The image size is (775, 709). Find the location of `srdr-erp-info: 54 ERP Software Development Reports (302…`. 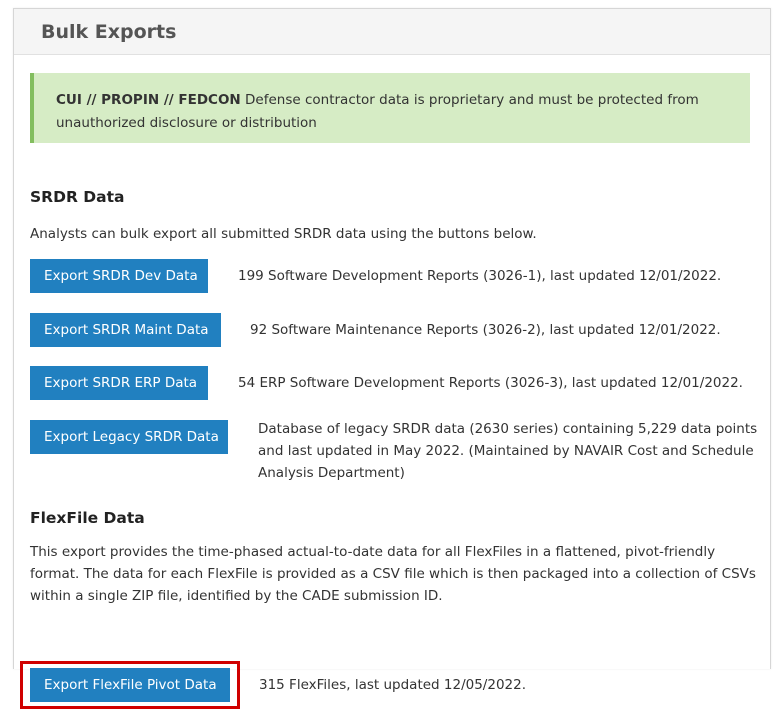

srdr-erp-info: 54 ERP Software Development Reports (302… is located at coordinates (490, 383).